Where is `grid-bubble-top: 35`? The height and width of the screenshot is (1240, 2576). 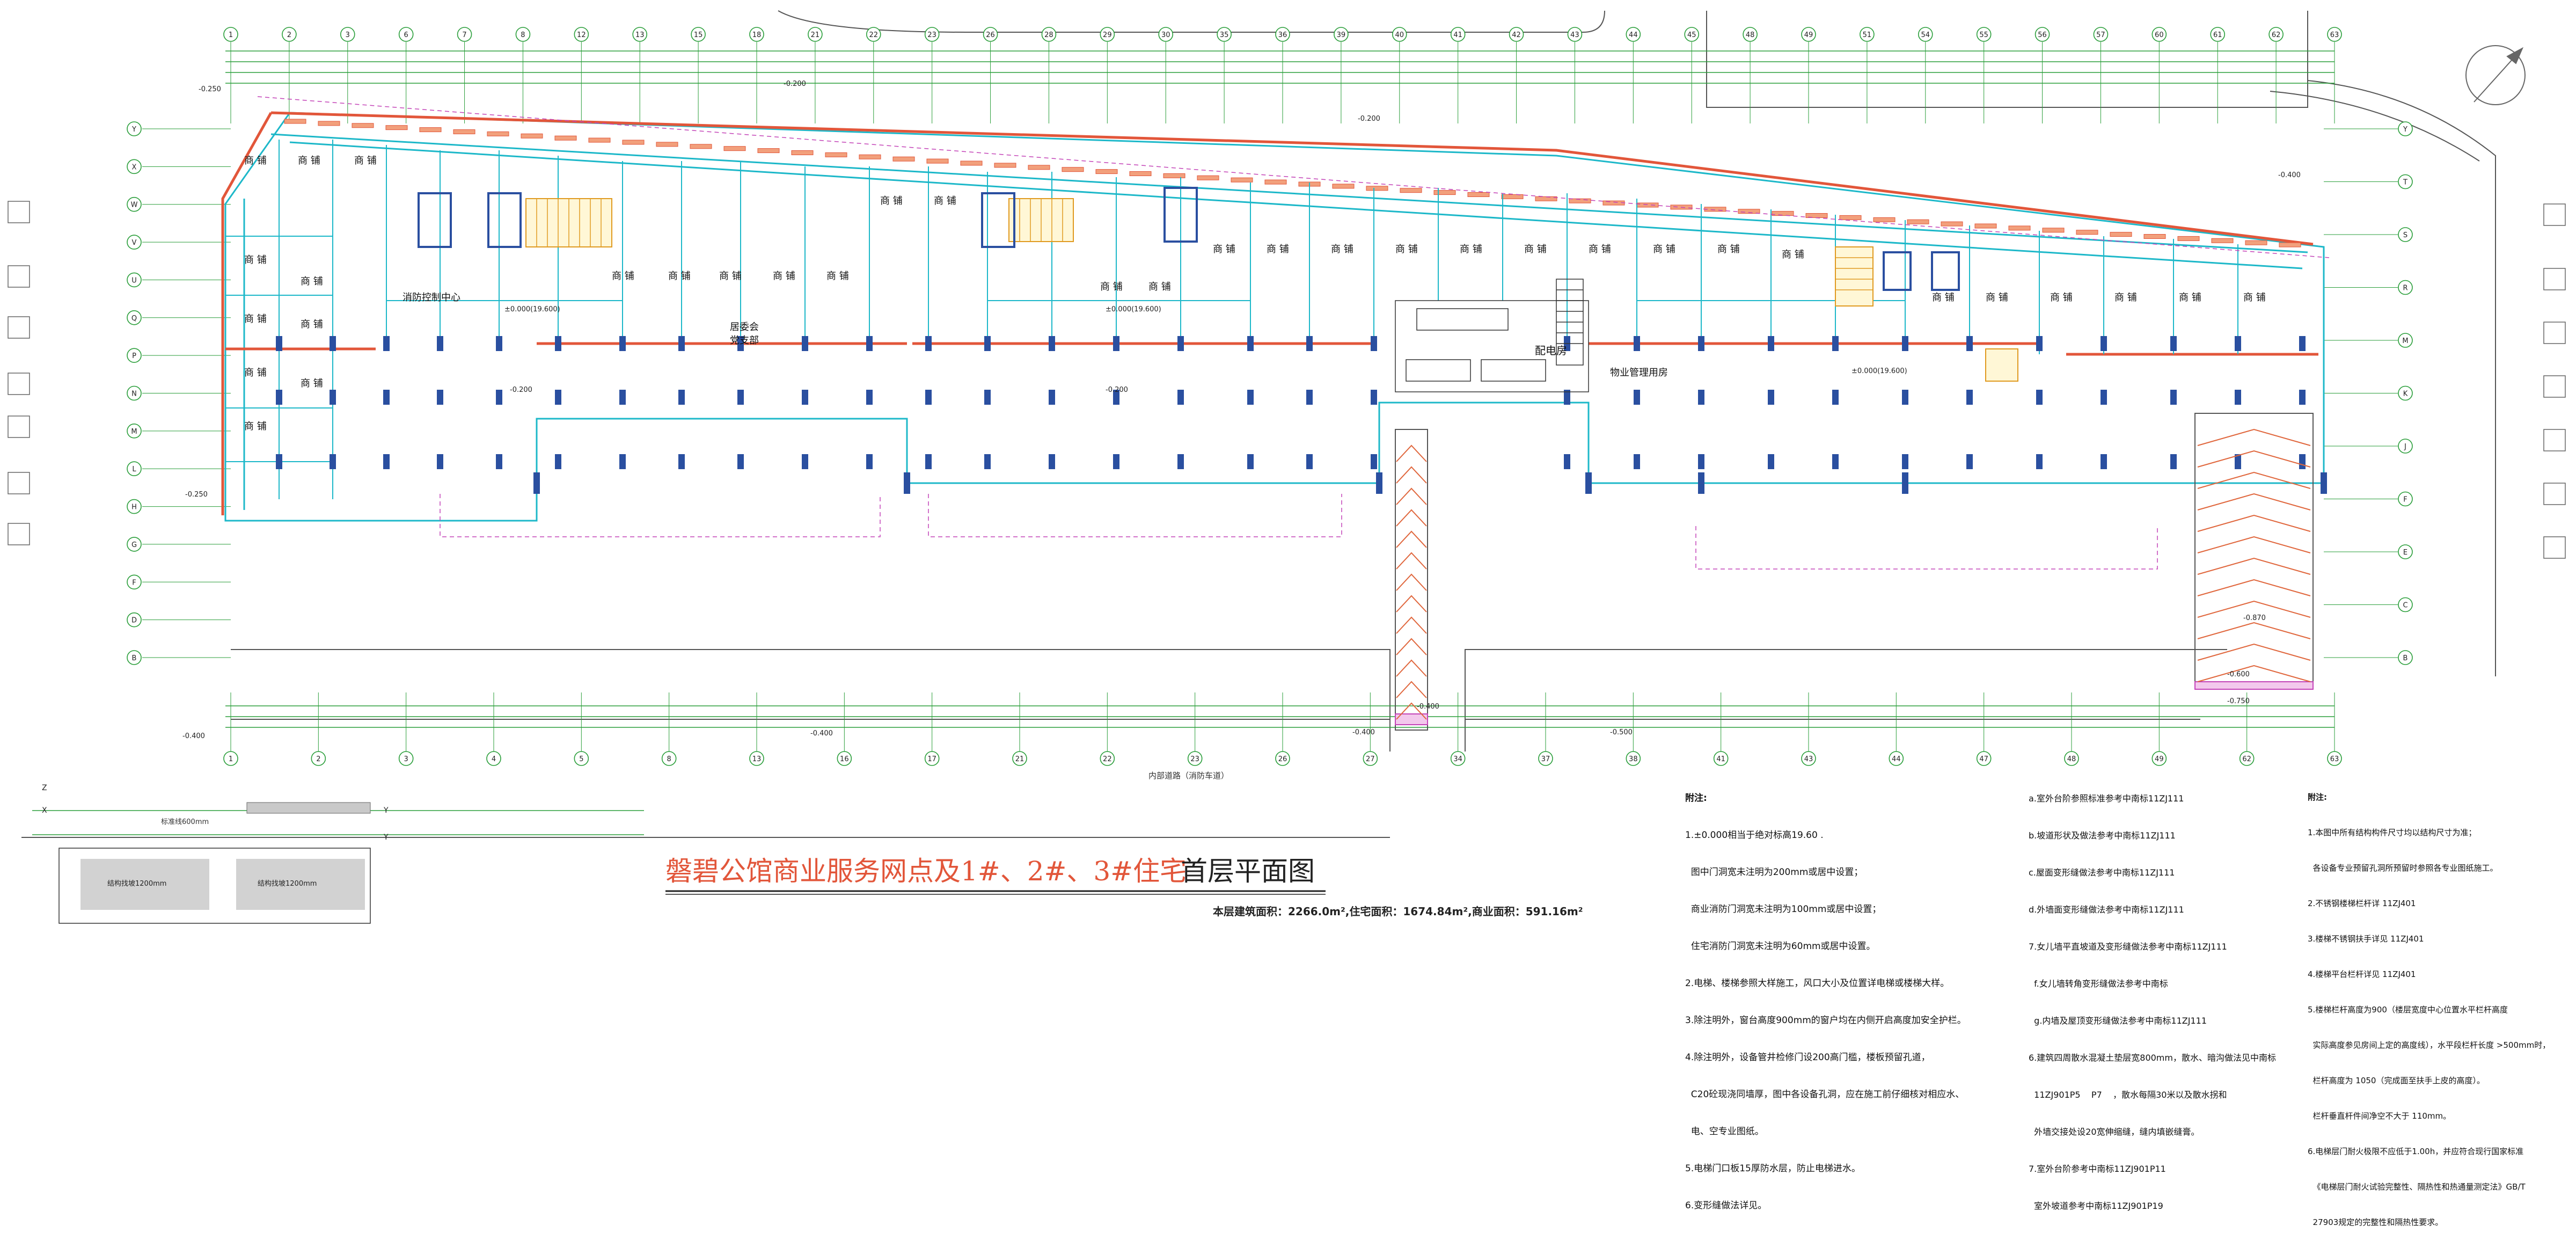
grid-bubble-top: 35 is located at coordinates (1224, 34).